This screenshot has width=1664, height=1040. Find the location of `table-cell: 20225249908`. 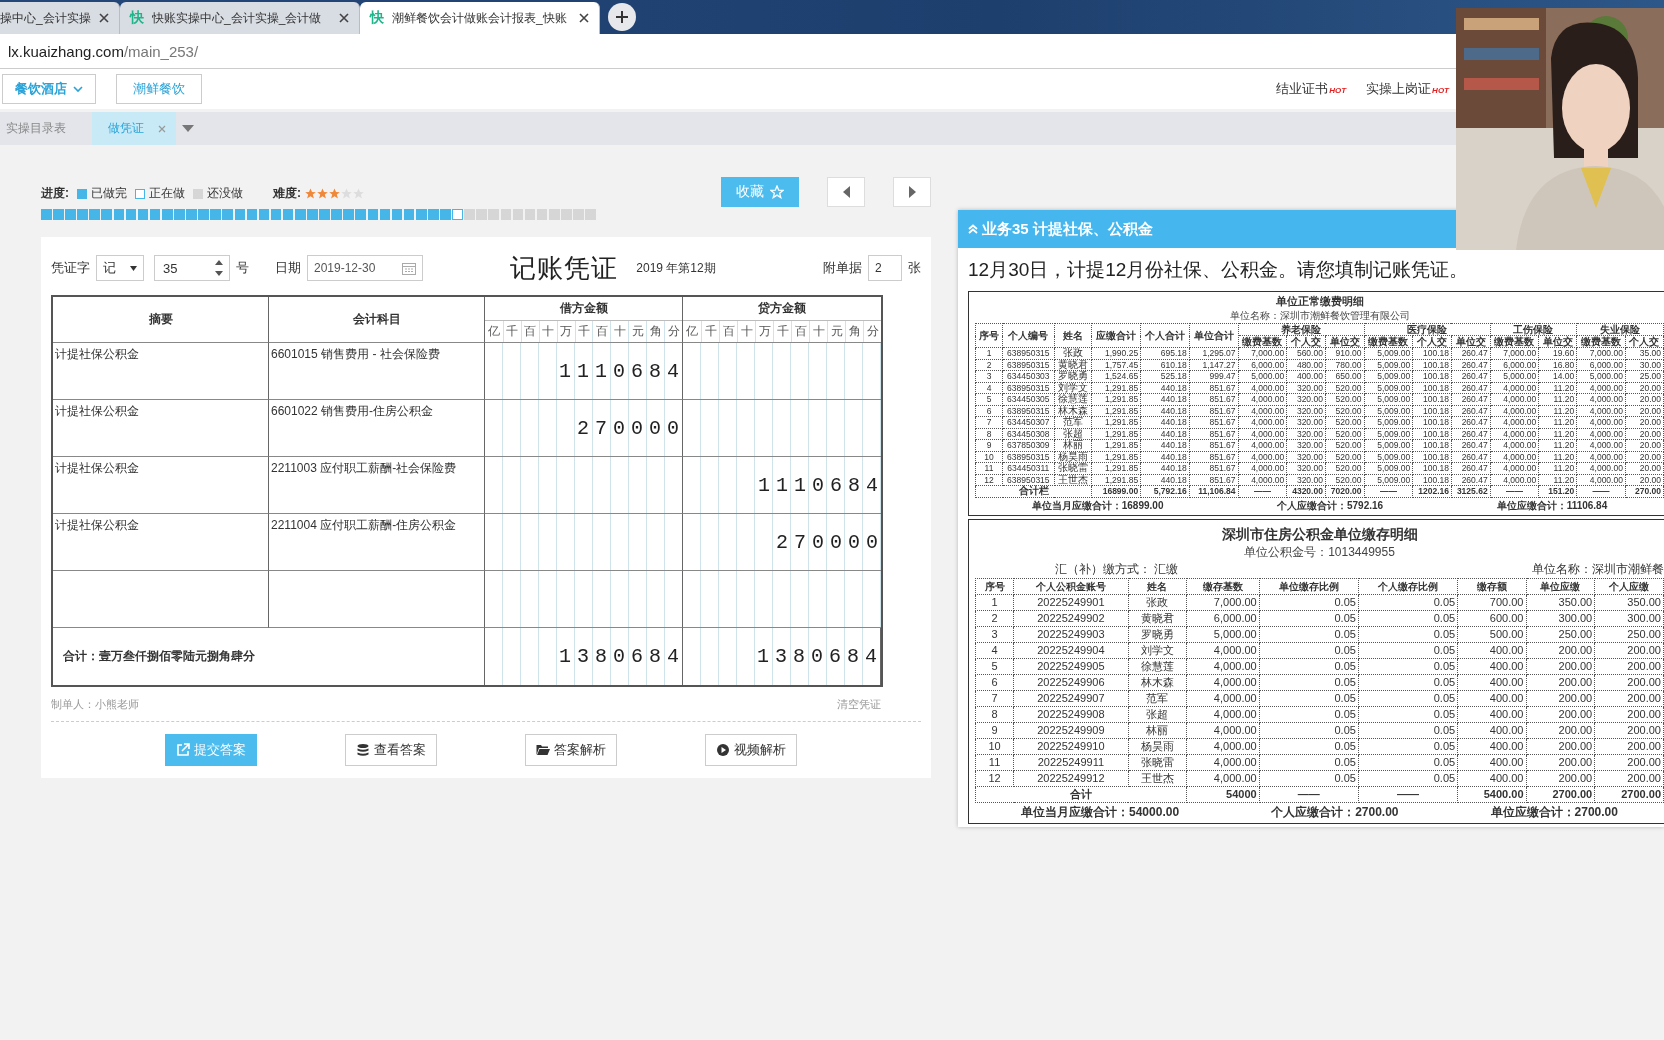

table-cell: 20225249908 is located at coordinates (1071, 714).